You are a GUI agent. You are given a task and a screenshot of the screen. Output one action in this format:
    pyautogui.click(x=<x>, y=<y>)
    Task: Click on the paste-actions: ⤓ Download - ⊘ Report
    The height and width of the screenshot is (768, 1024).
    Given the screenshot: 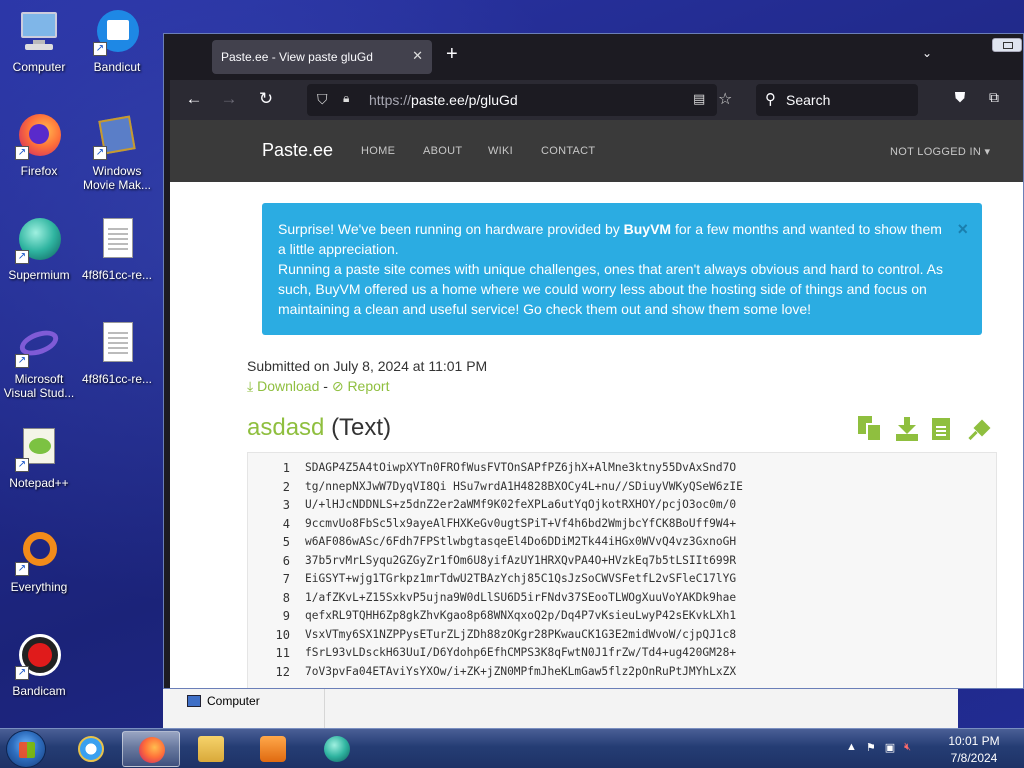 What is the action you would take?
    pyautogui.click(x=318, y=386)
    